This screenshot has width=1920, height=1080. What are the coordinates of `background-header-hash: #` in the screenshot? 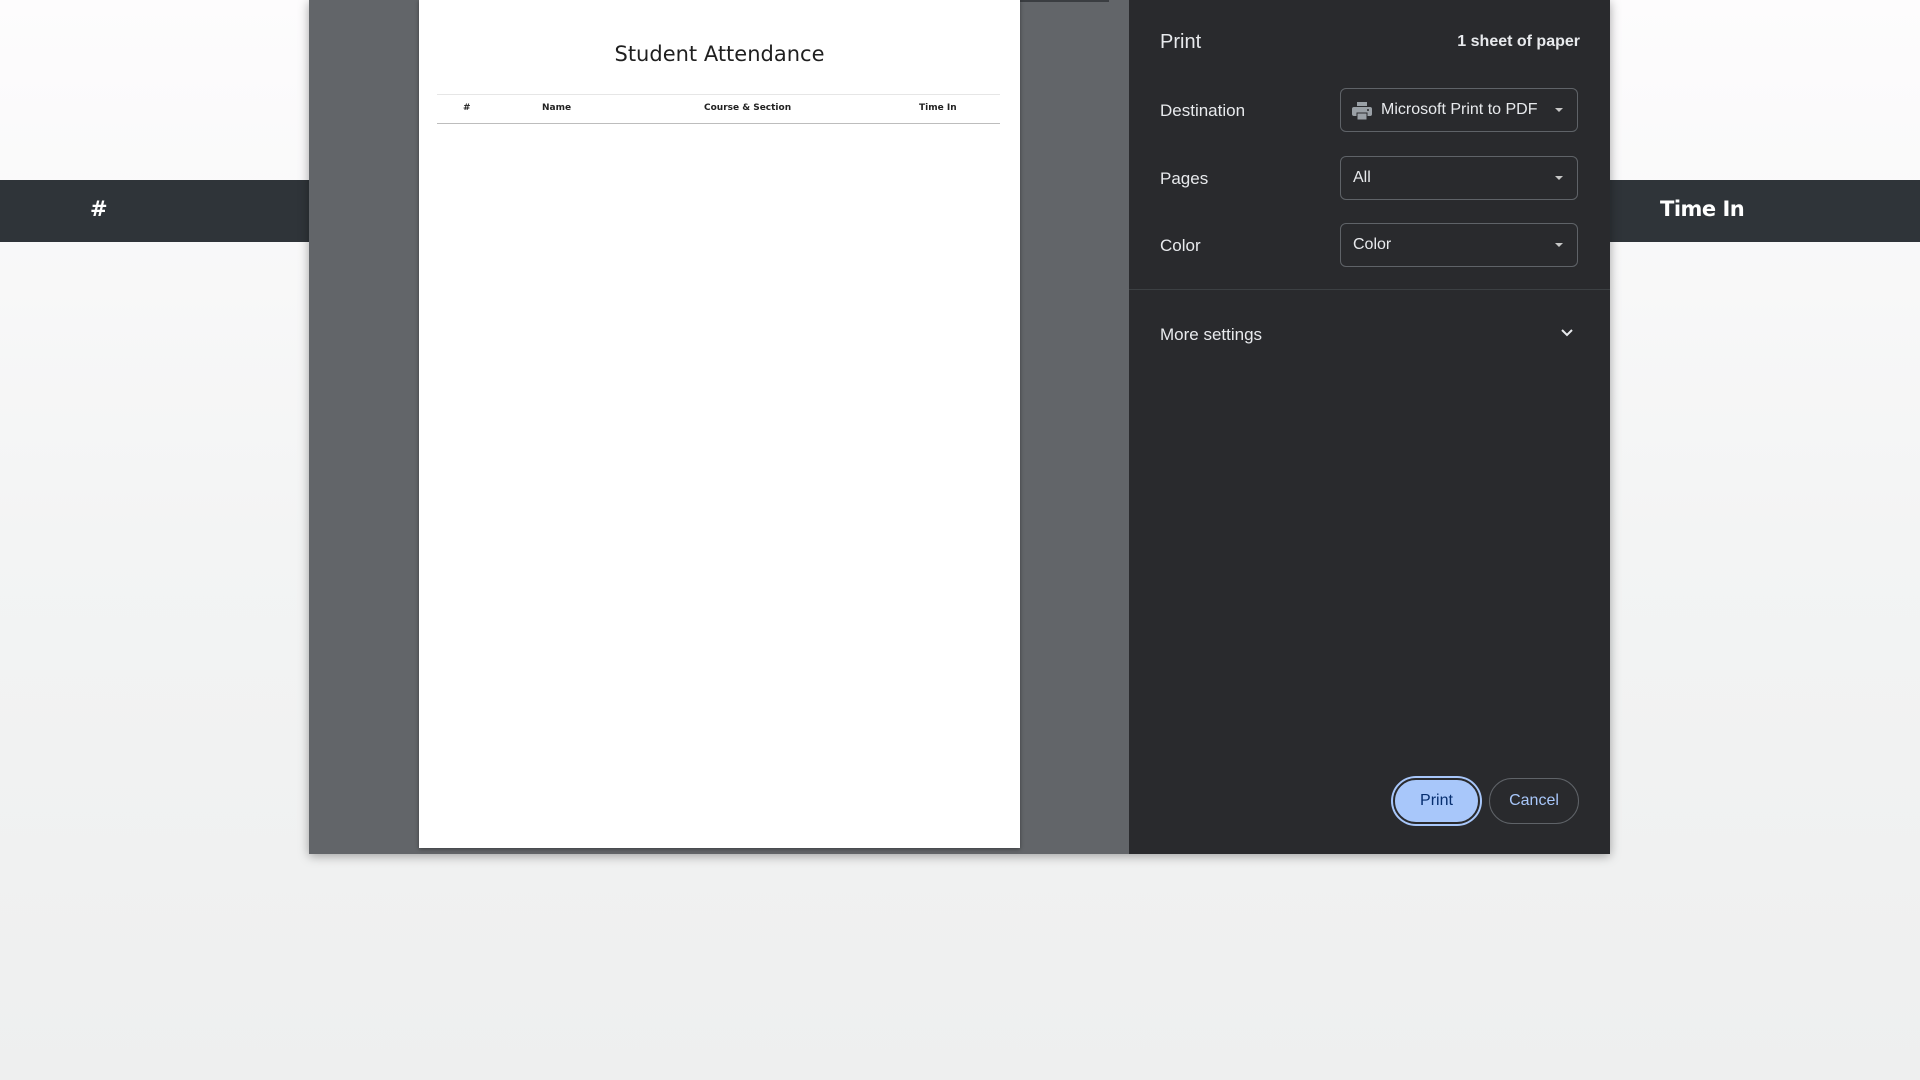 It's located at (99, 209).